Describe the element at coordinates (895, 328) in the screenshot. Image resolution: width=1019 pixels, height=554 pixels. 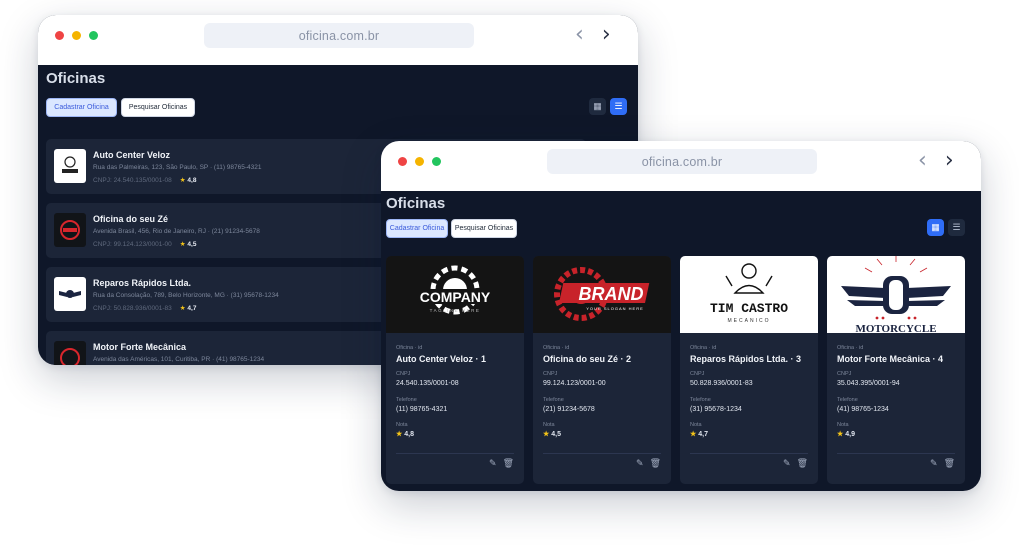
I see `logo-motorcycle-text: MOTORCYCLE` at that location.